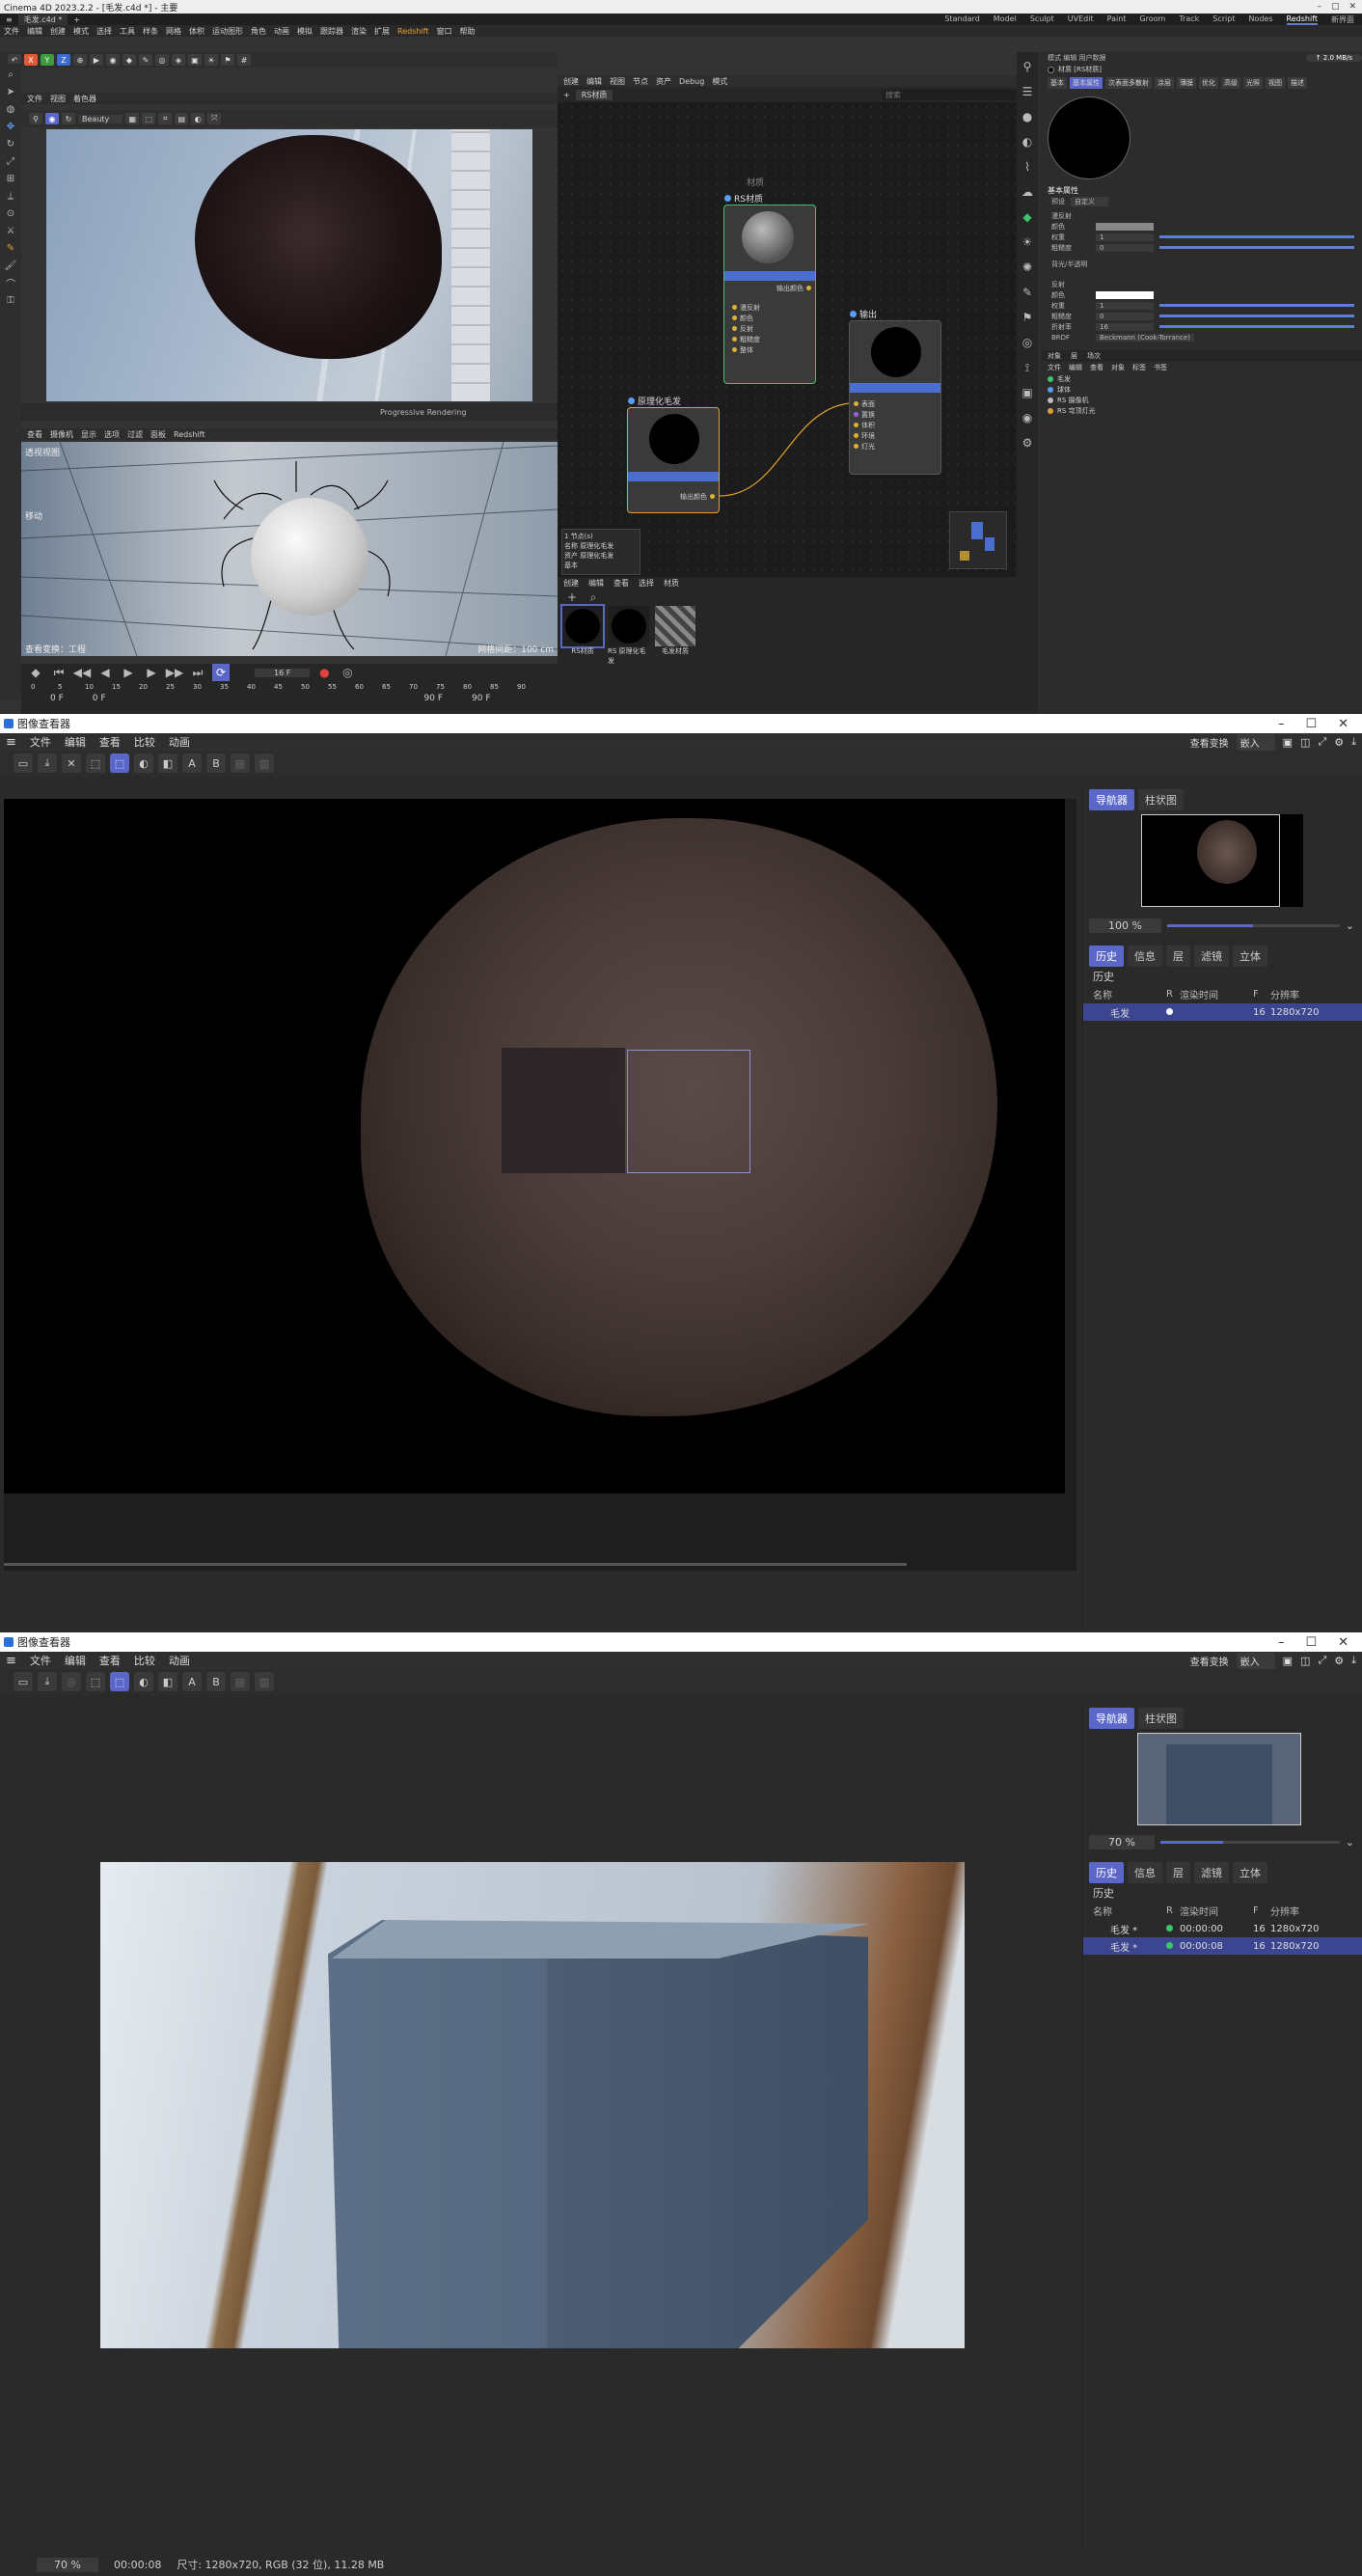  Describe the element at coordinates (1288, 742) in the screenshot. I see `v1-layout-icon: ▣` at that location.